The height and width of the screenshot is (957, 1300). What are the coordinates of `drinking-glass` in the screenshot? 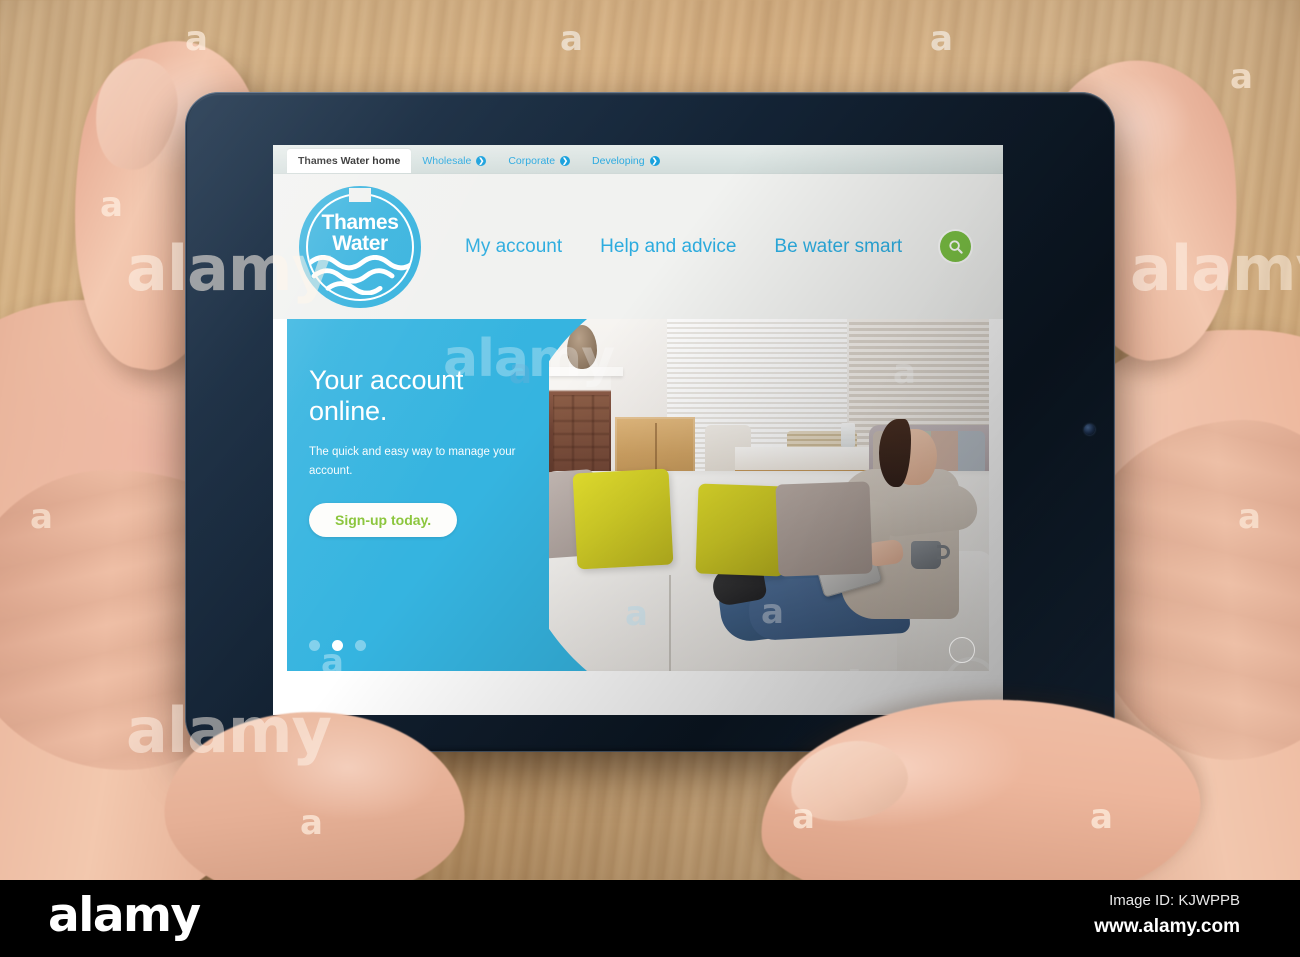 It's located at (848, 435).